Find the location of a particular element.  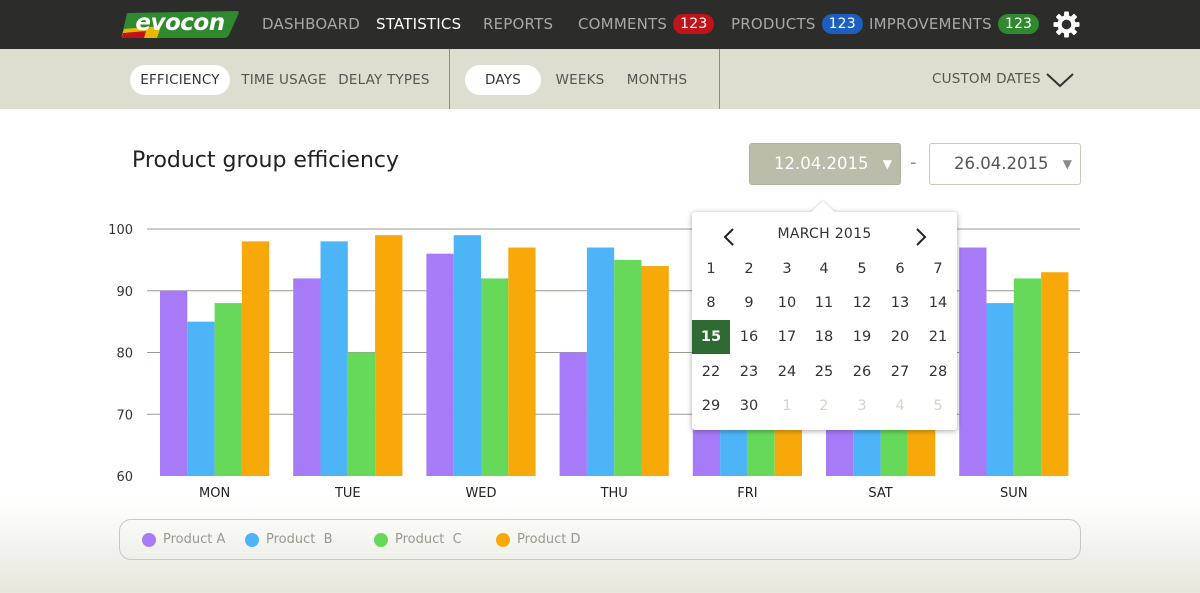

legend-item-product-c: Product C is located at coordinates (418, 540).